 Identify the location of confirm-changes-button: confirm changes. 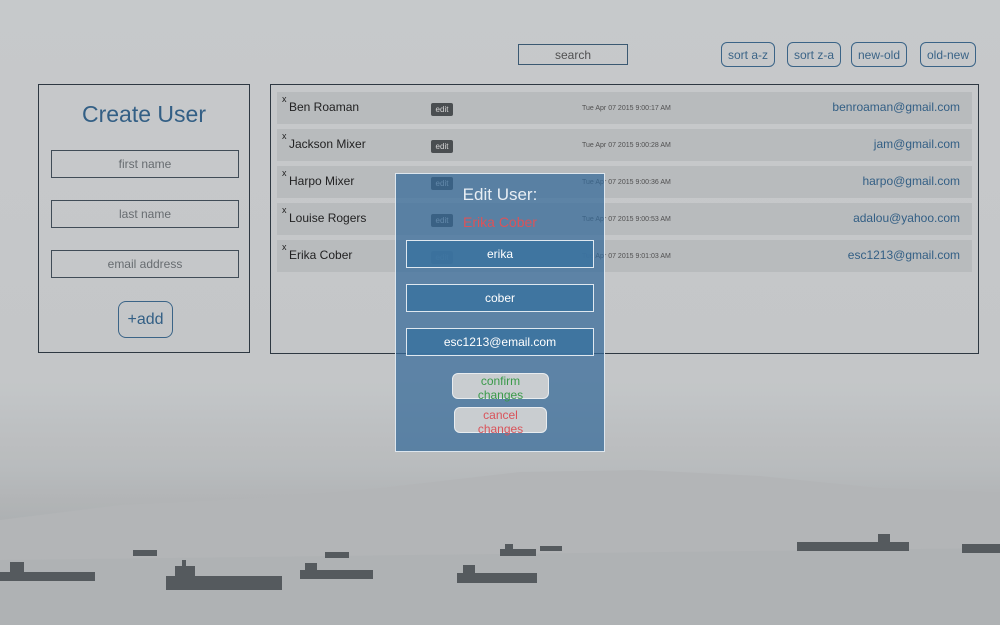
(500, 387).